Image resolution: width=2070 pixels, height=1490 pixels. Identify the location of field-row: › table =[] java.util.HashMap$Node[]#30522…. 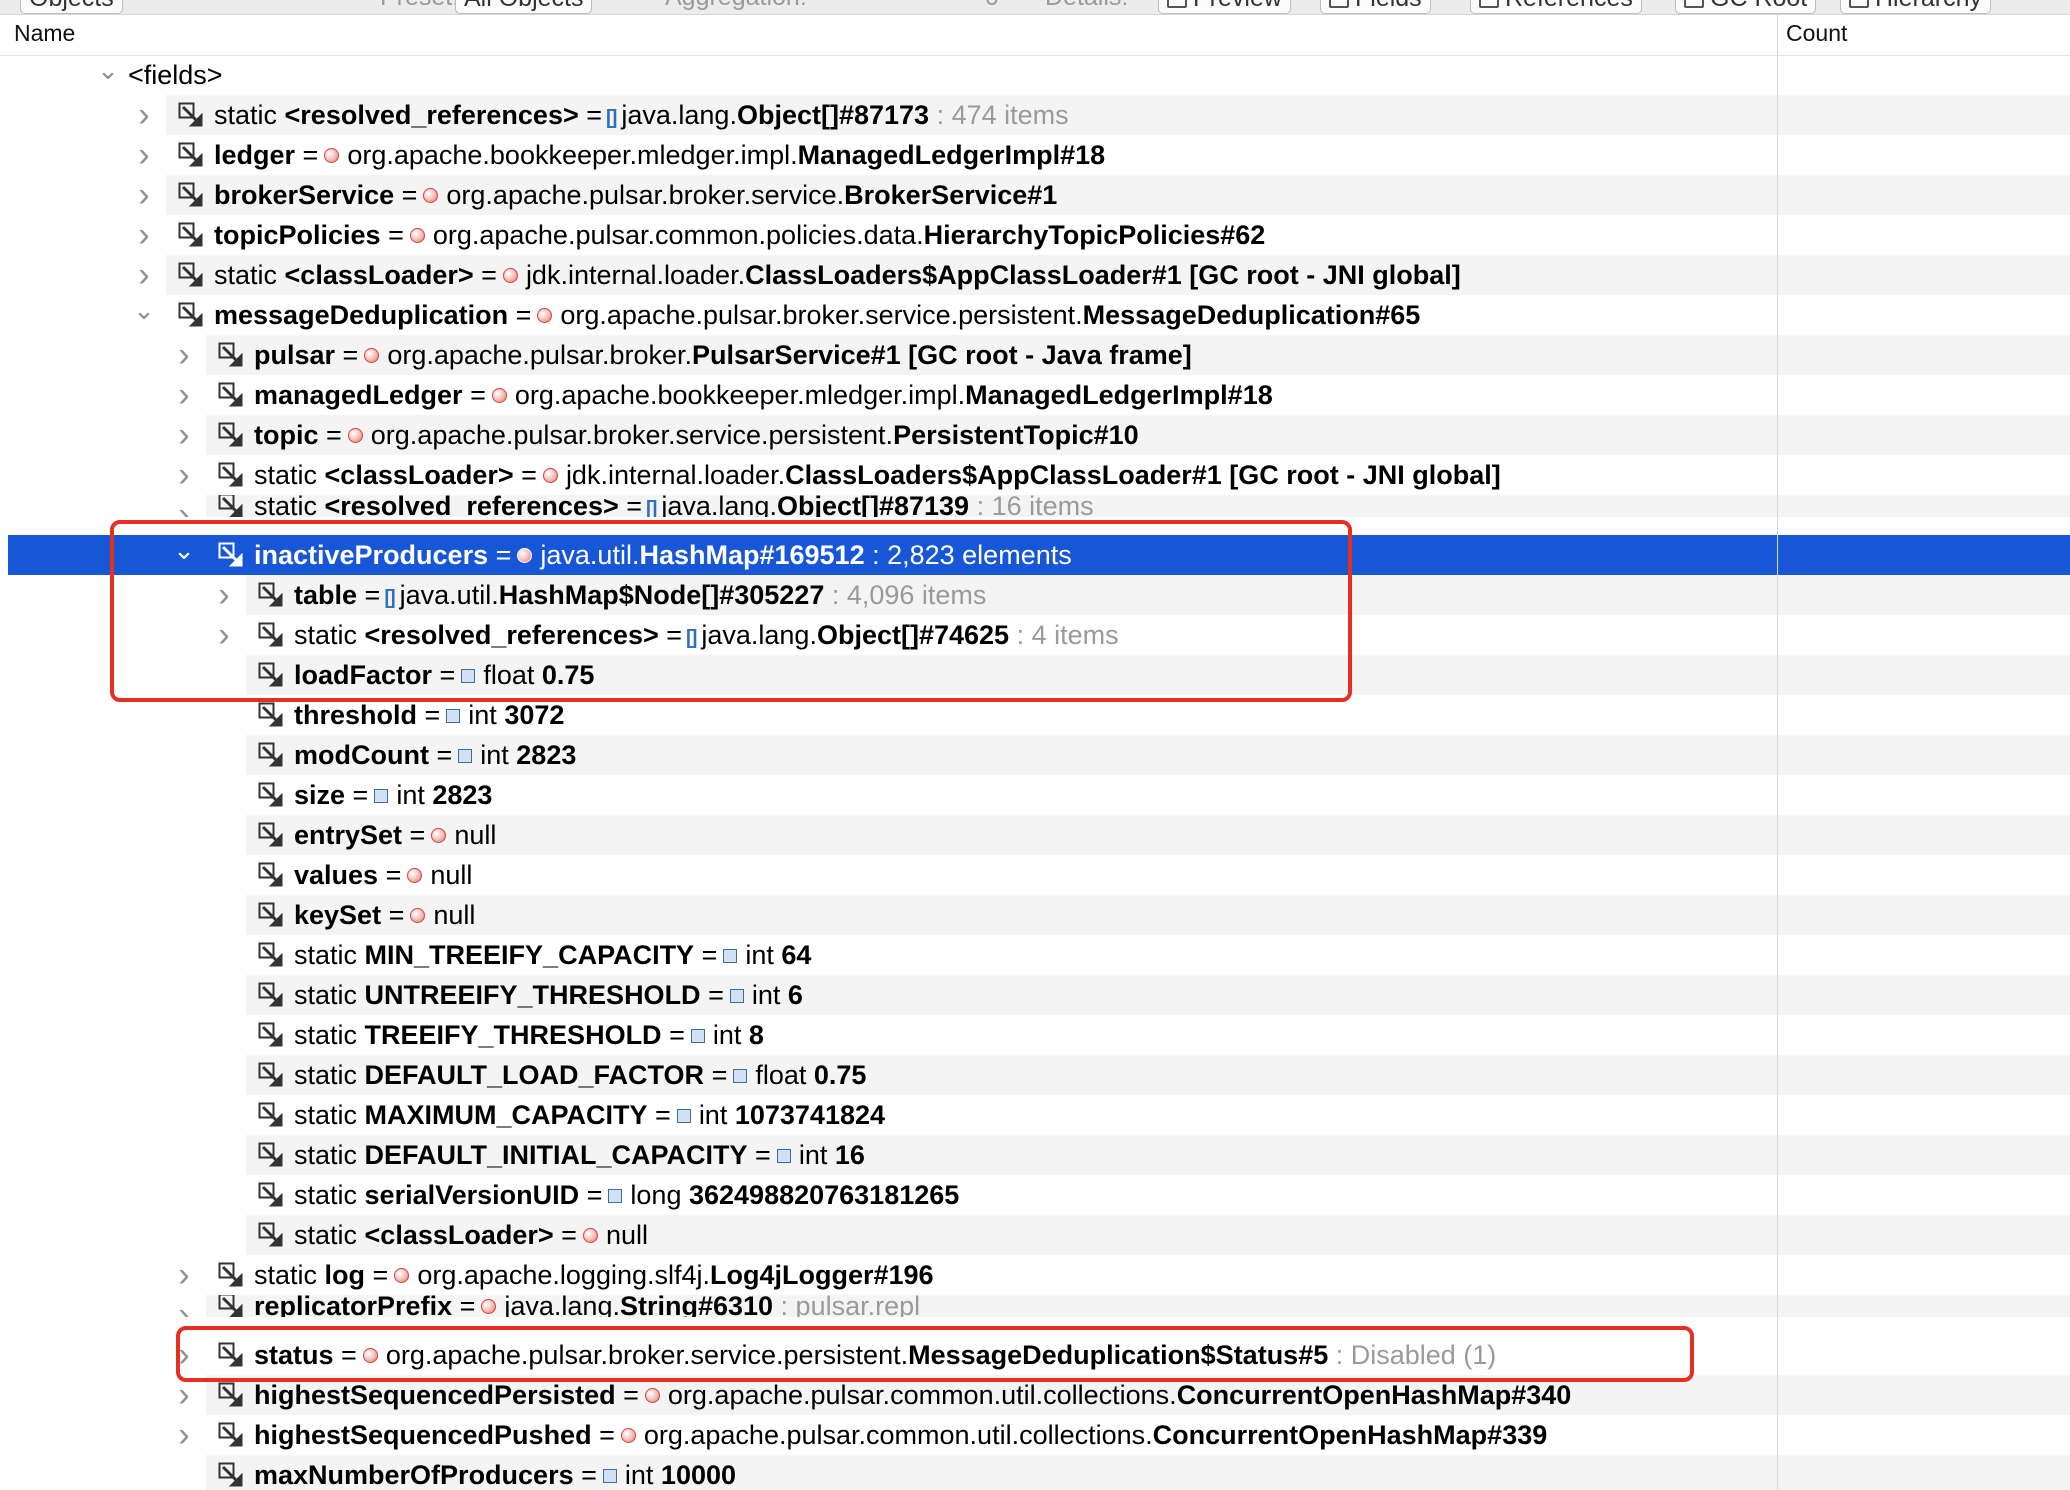
(1035, 595).